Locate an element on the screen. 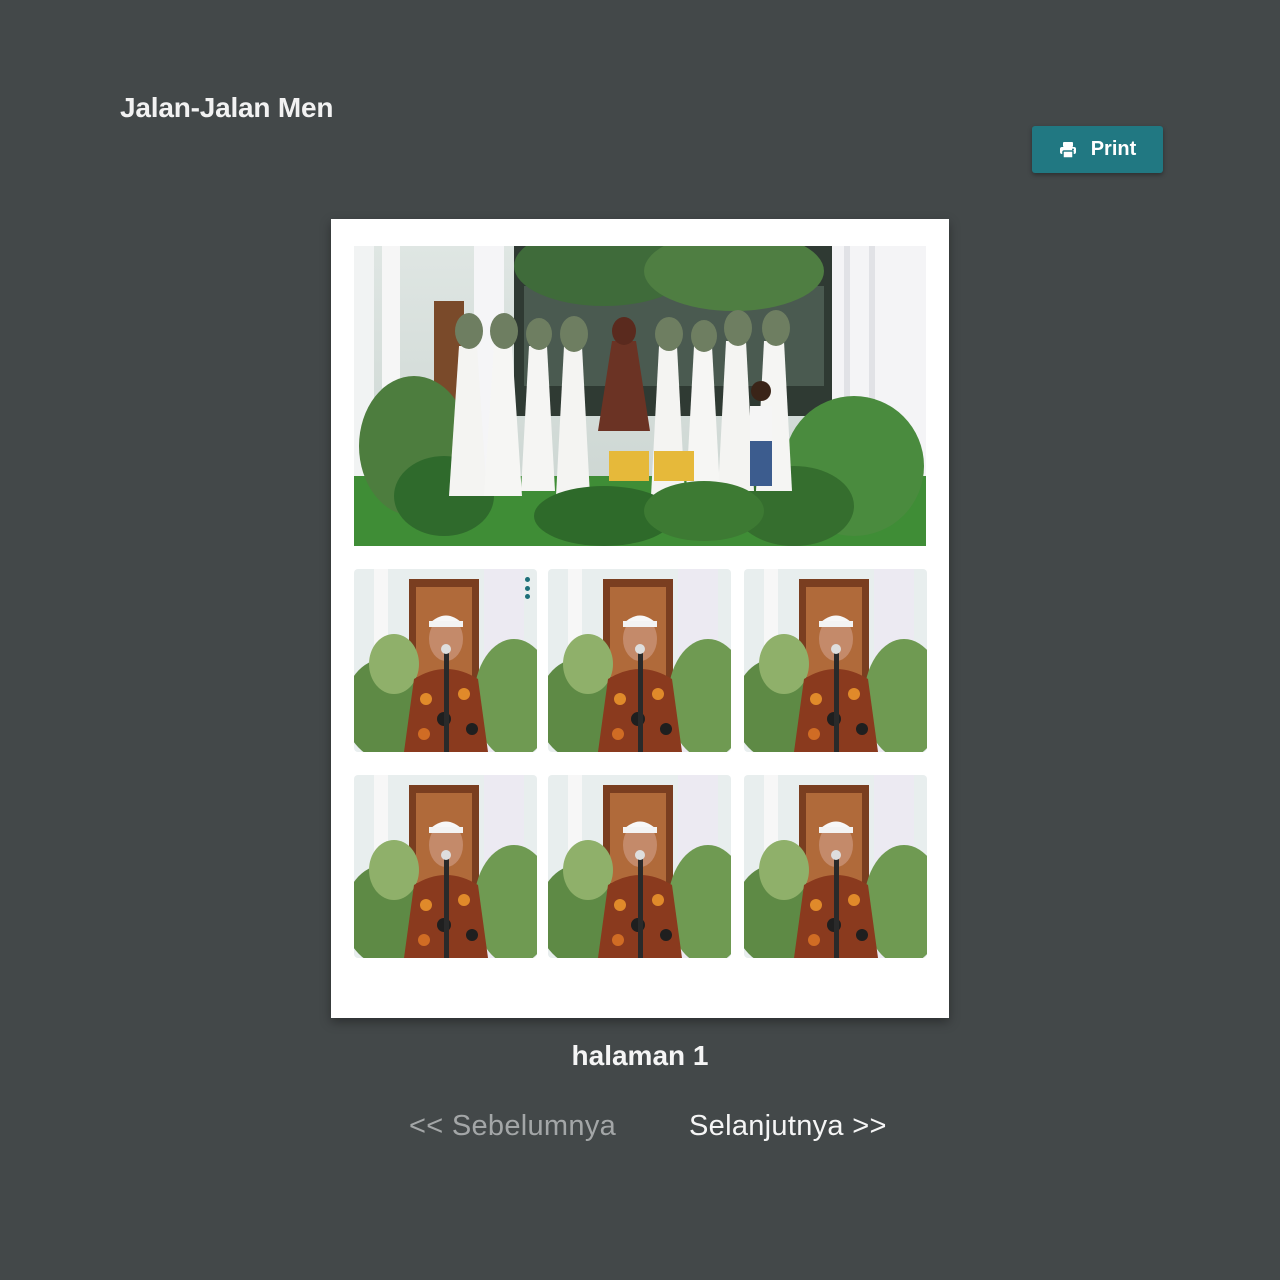  previous-page-link: << Sebelumnya is located at coordinates (512, 1126).